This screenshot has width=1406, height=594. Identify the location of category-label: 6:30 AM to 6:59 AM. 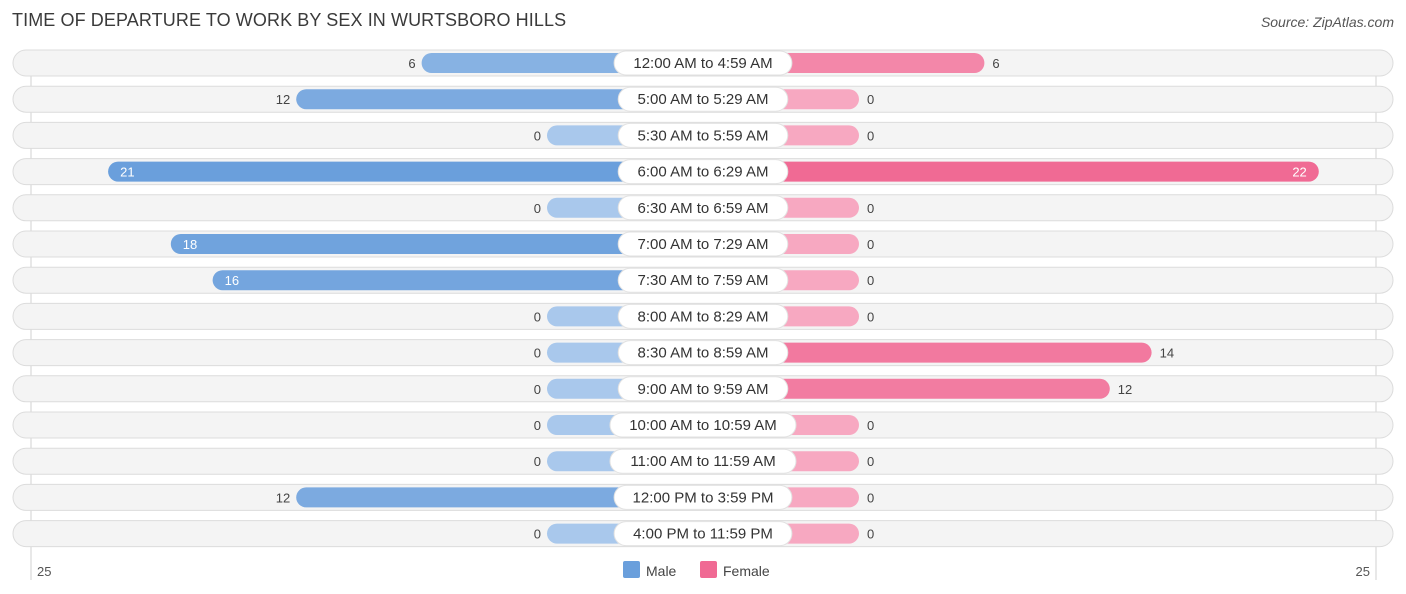
(703, 208).